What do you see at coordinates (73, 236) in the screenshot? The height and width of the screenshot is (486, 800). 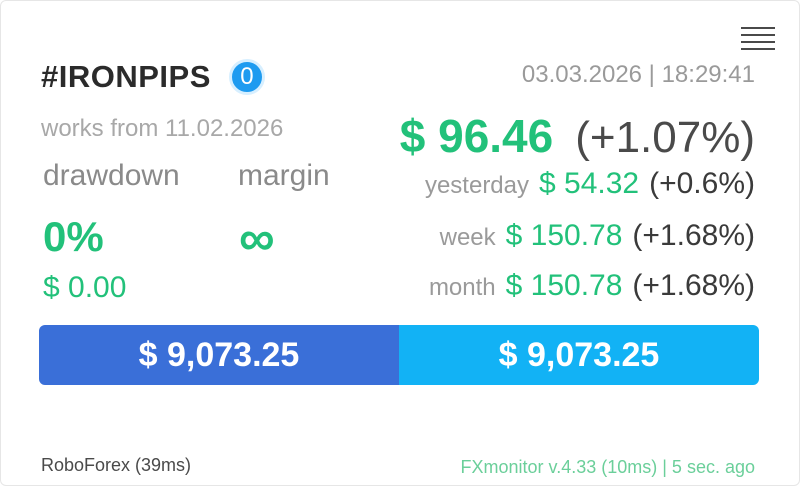 I see `drawdown-value: 0%` at bounding box center [73, 236].